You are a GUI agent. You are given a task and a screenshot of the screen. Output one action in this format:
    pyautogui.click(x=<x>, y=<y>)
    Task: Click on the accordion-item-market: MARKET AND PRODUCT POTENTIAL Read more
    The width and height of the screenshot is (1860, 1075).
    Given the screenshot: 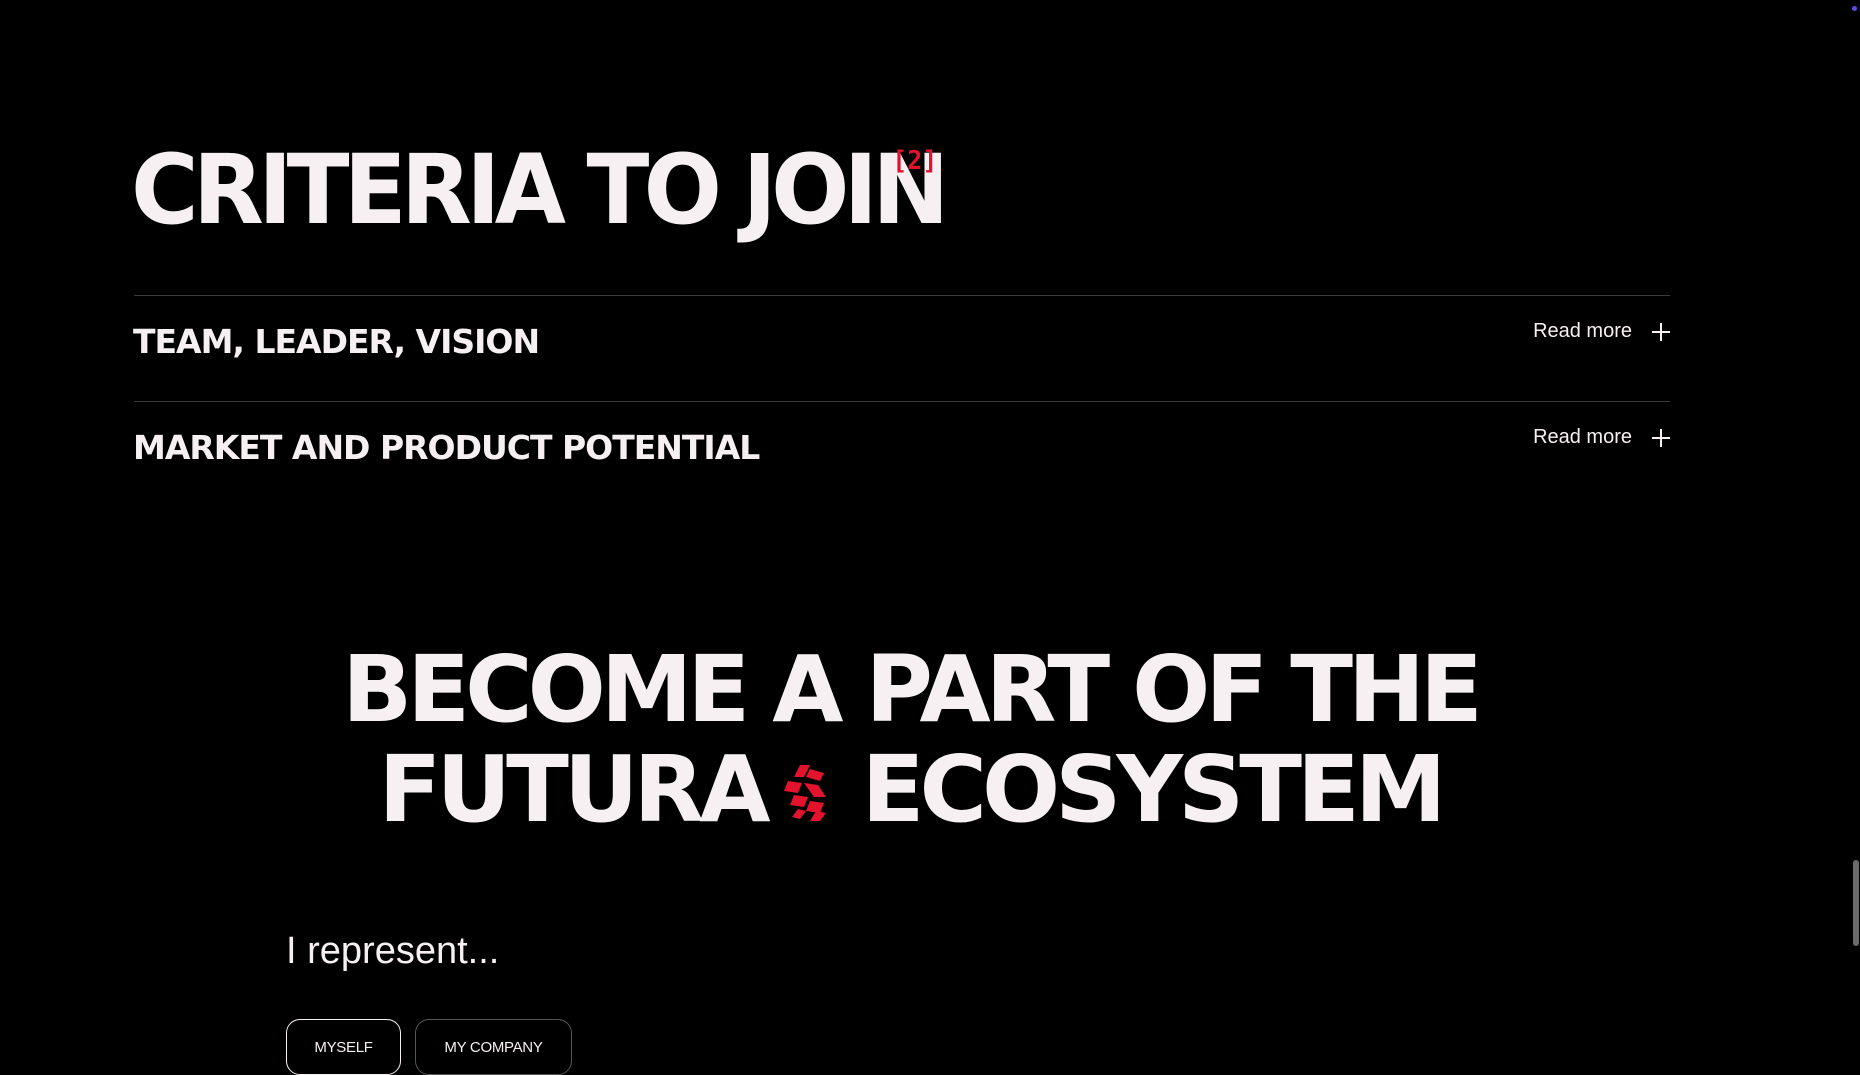 What is the action you would take?
    pyautogui.click(x=901, y=454)
    